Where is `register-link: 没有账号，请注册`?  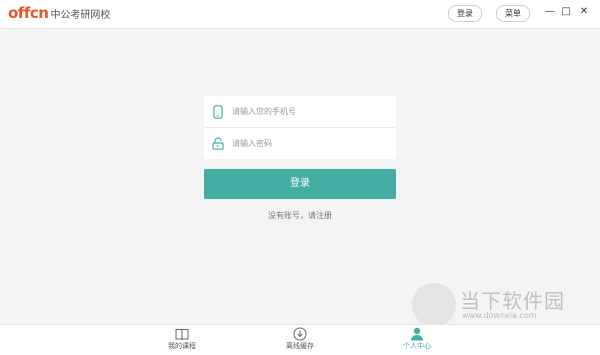 register-link: 没有账号，请注册 is located at coordinates (300, 215).